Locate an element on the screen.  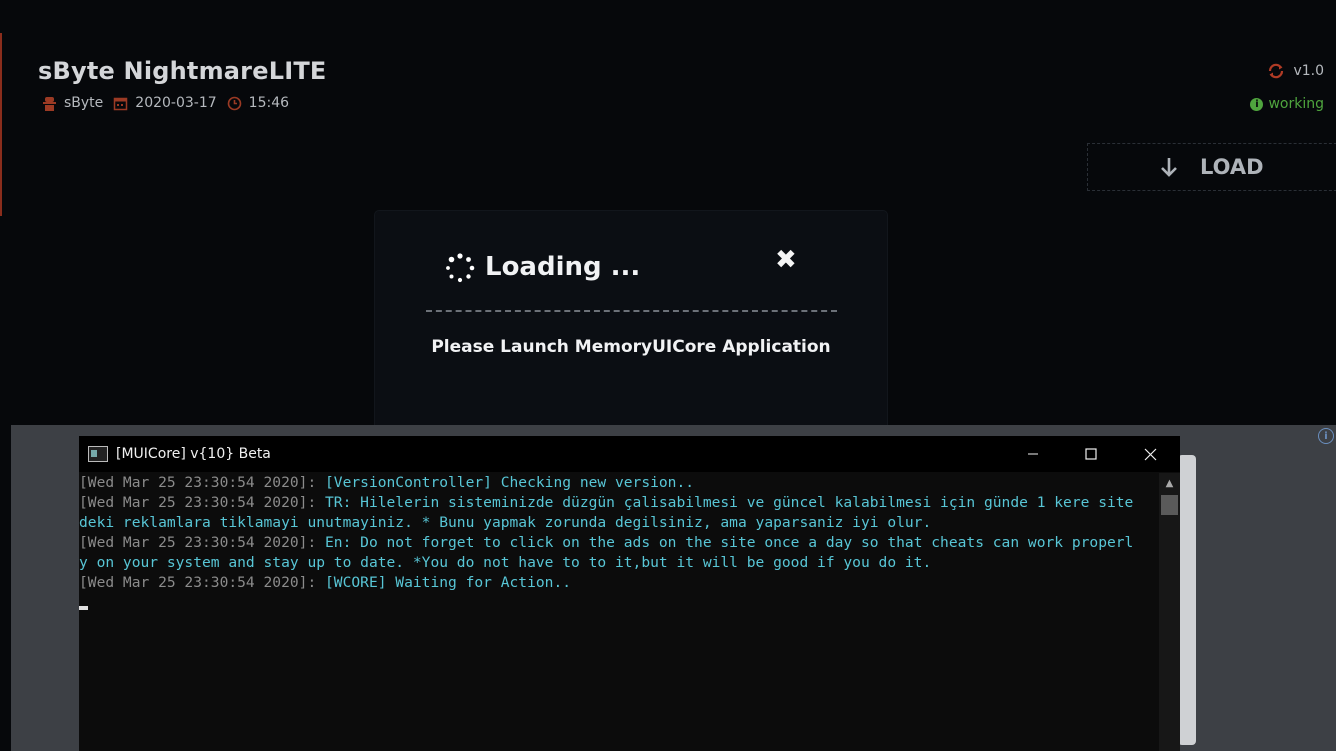
status-badge: i working is located at coordinates (1287, 104).